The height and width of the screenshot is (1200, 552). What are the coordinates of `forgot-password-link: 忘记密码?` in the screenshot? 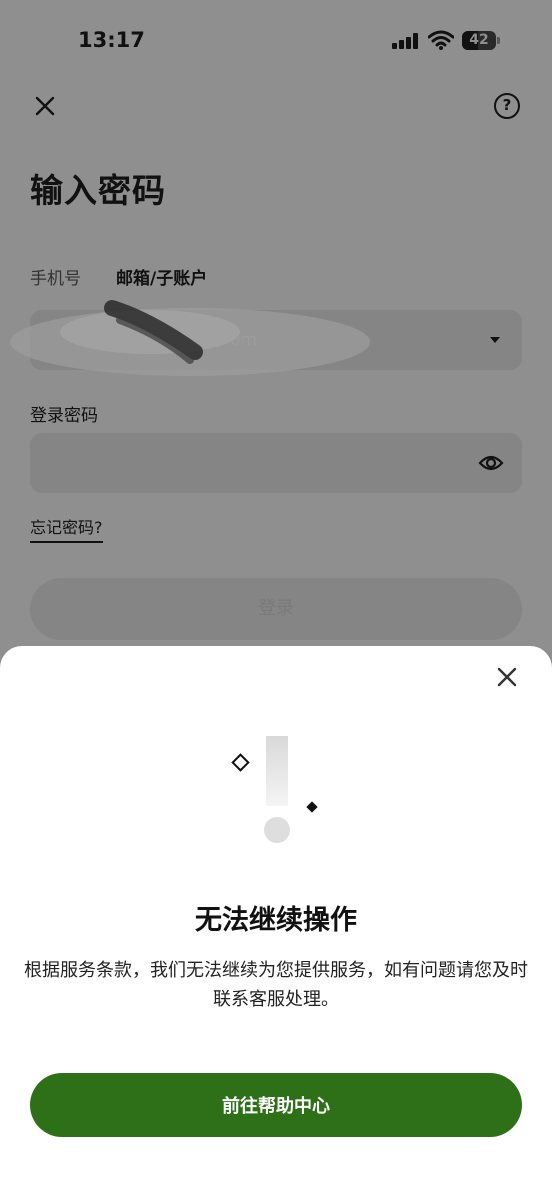 It's located at (66, 528).